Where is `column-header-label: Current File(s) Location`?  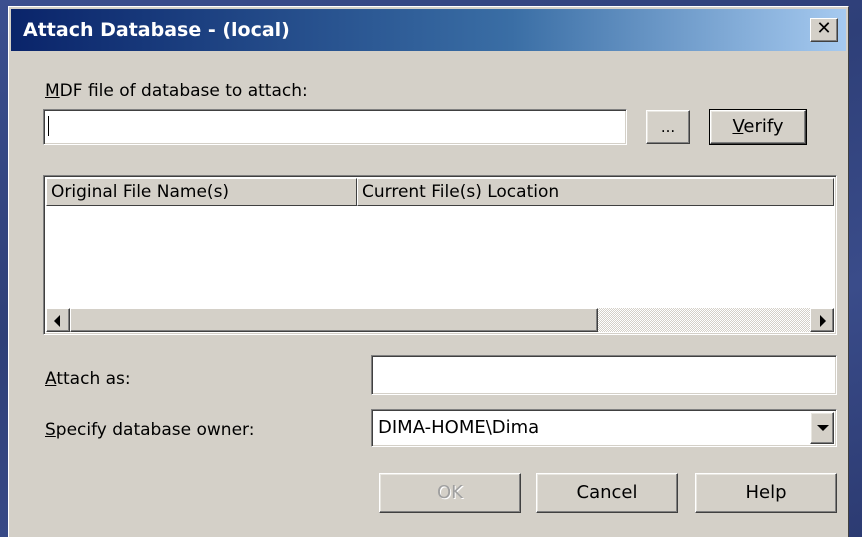
column-header-label: Current File(s) Location is located at coordinates (461, 192).